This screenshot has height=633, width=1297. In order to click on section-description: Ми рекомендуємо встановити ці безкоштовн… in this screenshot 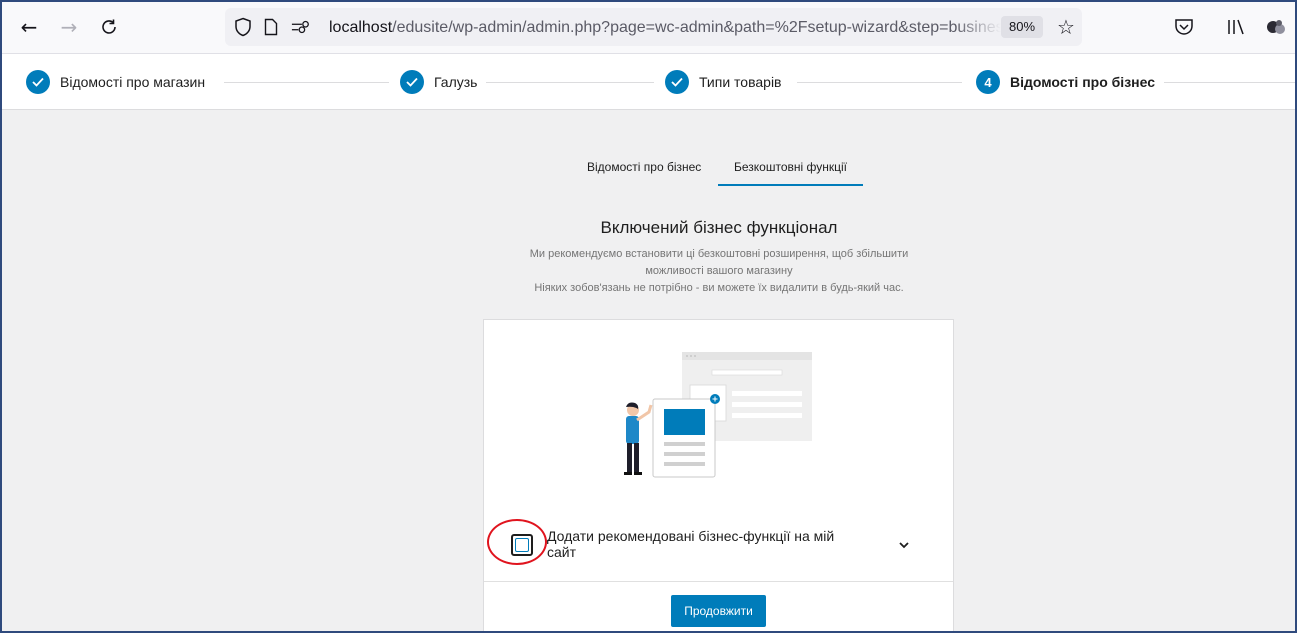, I will do `click(719, 254)`.